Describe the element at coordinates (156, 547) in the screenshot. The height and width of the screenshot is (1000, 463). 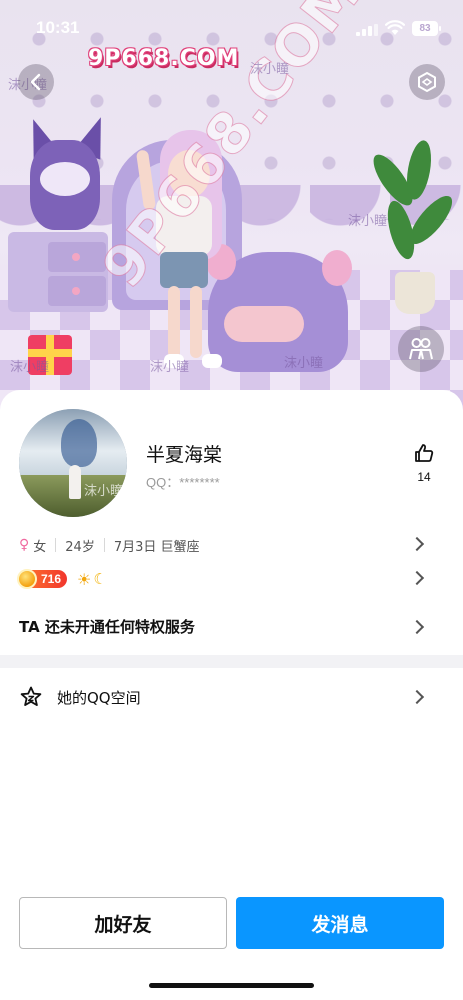
I see `birthday-zodiac: 7月3日 巨蟹座` at that location.